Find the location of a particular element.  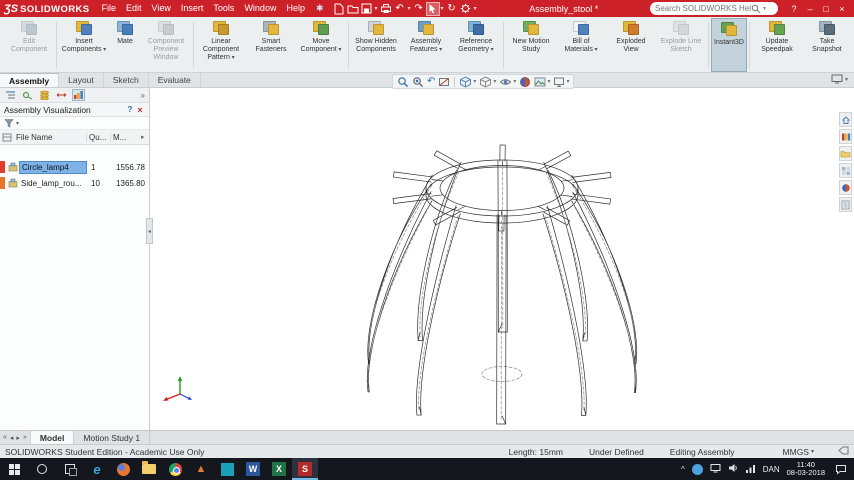

taskbar-app-edge: e is located at coordinates (97, 469).